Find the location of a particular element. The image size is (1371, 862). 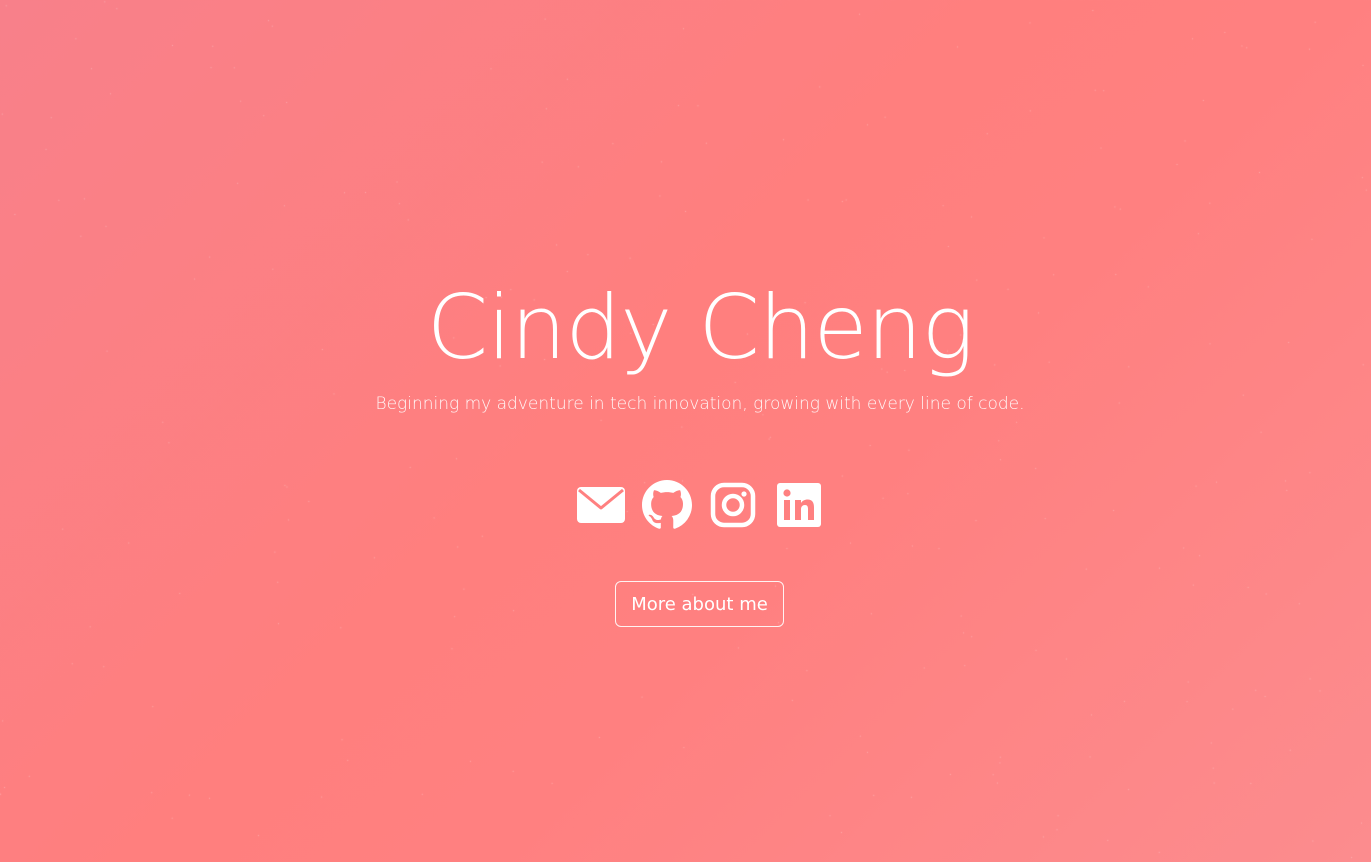

more-about-me-button: More about me is located at coordinates (699, 604).